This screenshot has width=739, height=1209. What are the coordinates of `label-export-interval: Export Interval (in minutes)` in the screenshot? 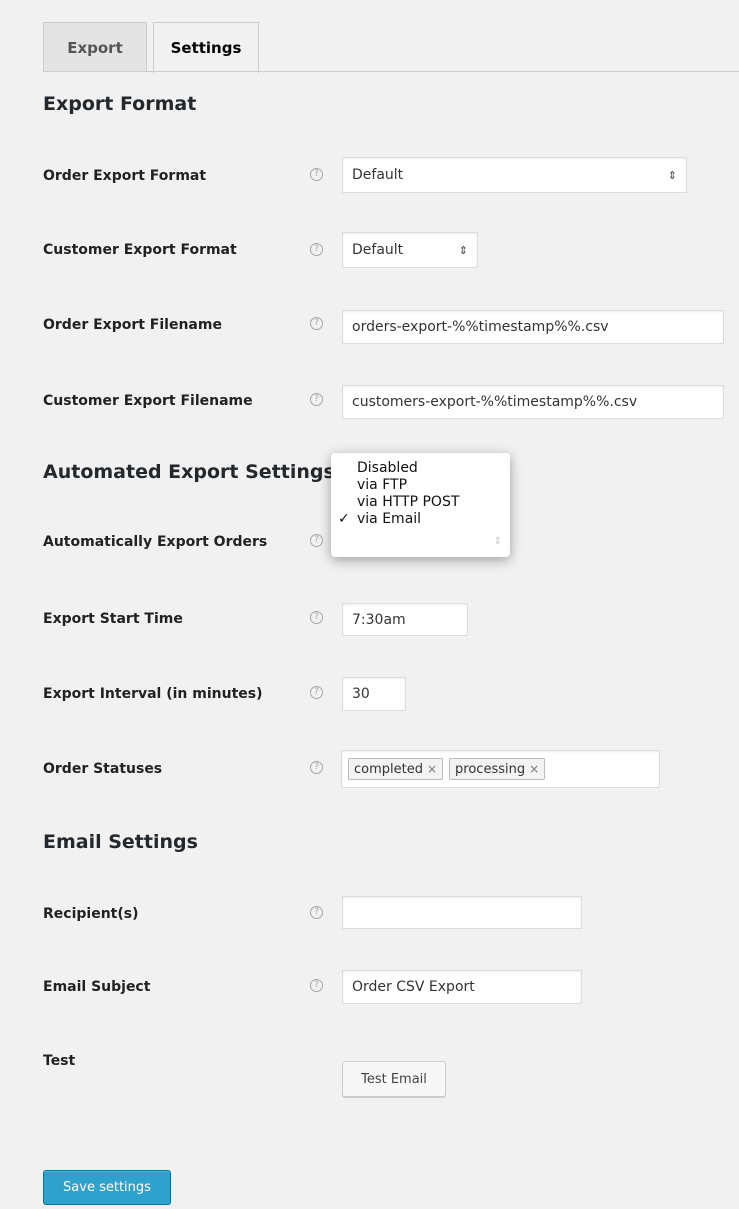 It's located at (153, 694).